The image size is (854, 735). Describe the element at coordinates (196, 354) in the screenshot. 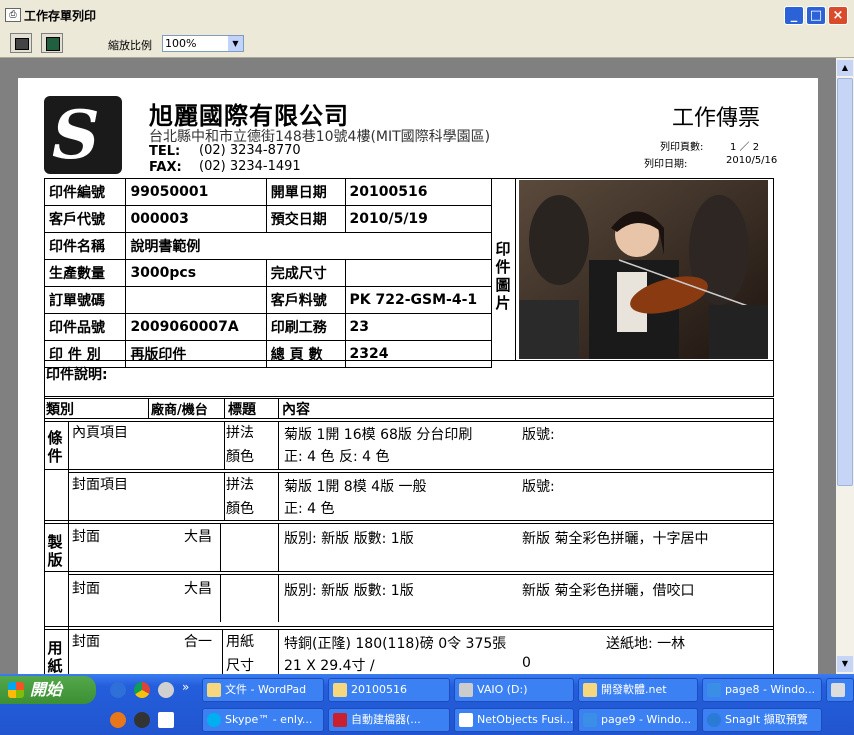

I see `info-value: 再版印件` at that location.